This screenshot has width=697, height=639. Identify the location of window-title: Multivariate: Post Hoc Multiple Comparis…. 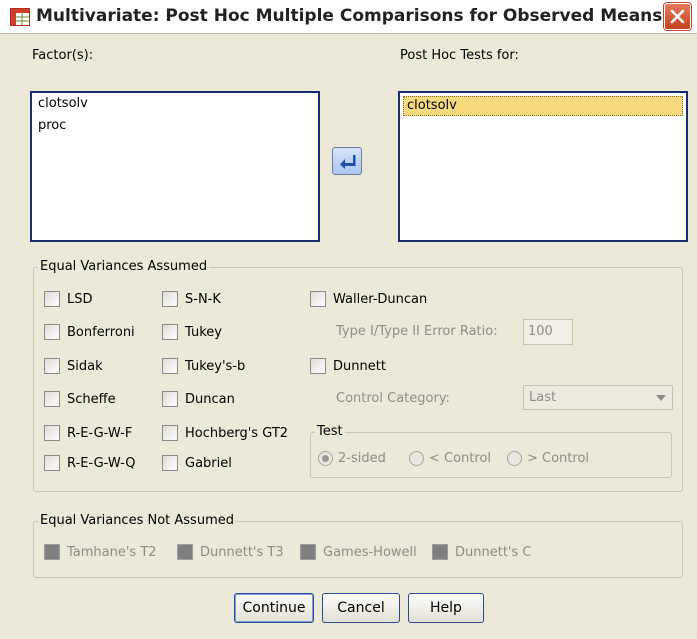
(349, 16).